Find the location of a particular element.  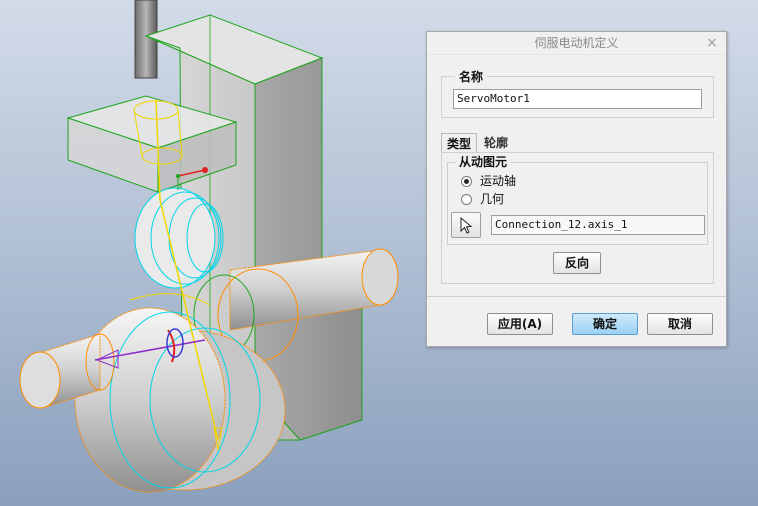

radio-motion-axis: 运动轴 is located at coordinates (488, 181).